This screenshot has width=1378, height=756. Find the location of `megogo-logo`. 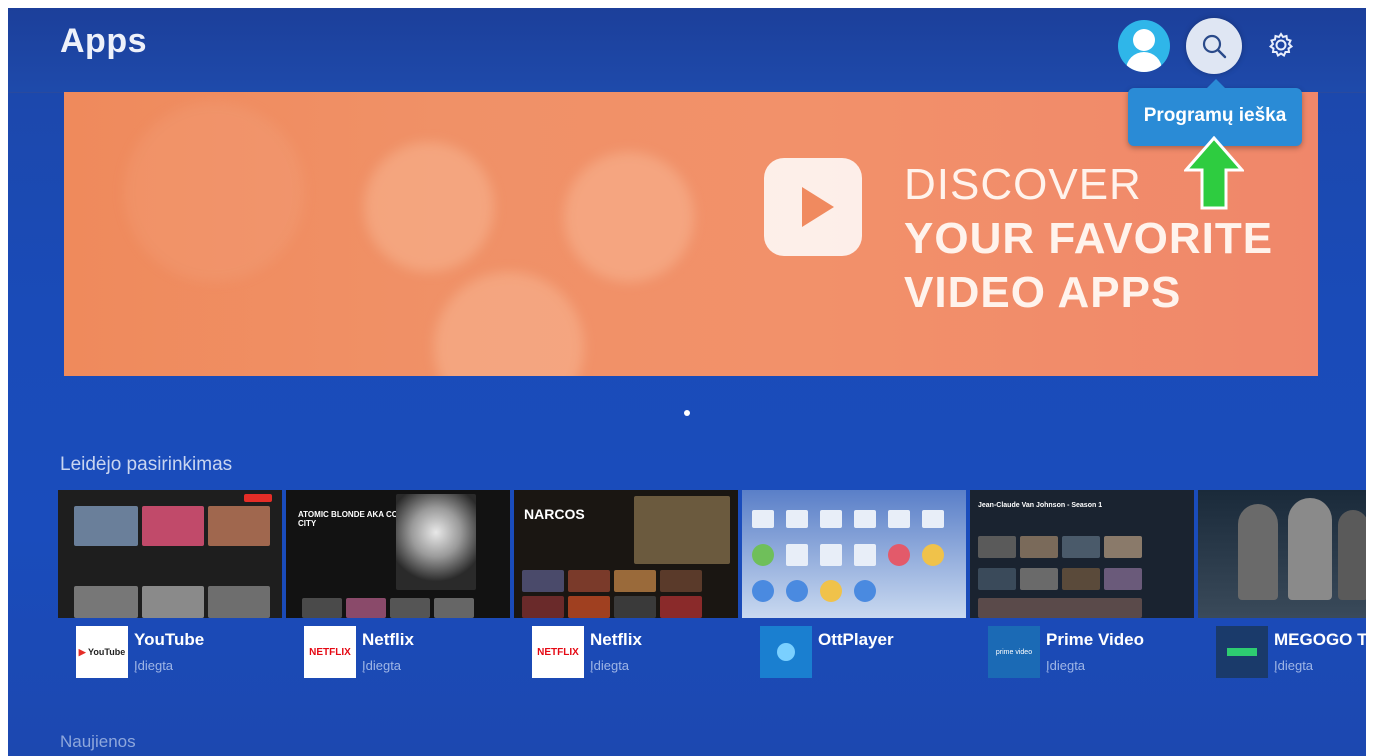

megogo-logo is located at coordinates (1242, 652).